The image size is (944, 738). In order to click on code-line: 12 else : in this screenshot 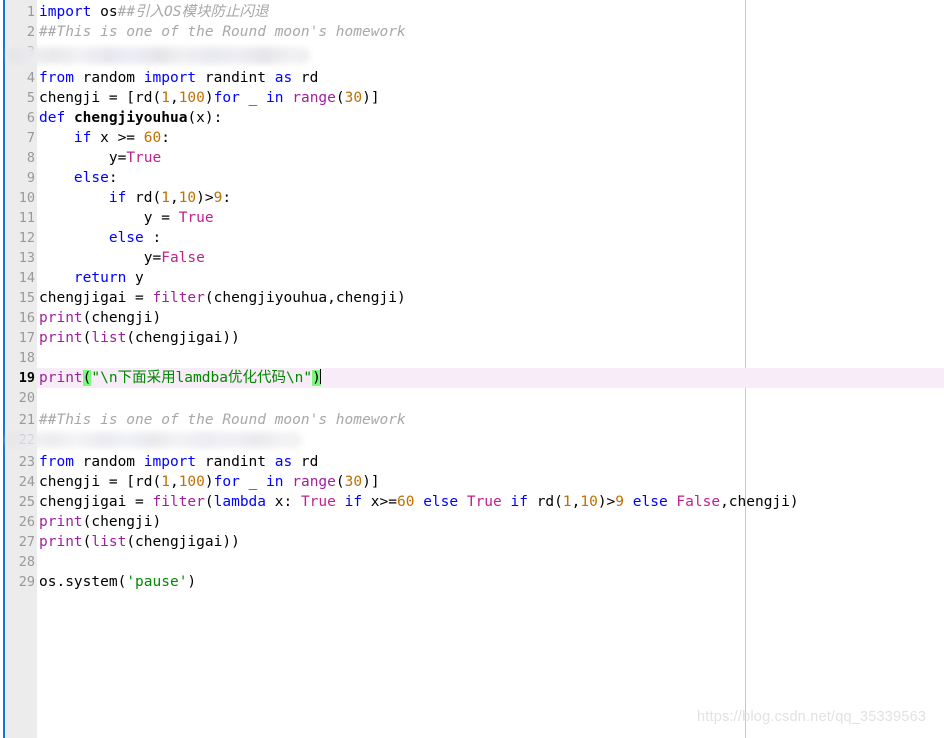, I will do `click(472, 238)`.